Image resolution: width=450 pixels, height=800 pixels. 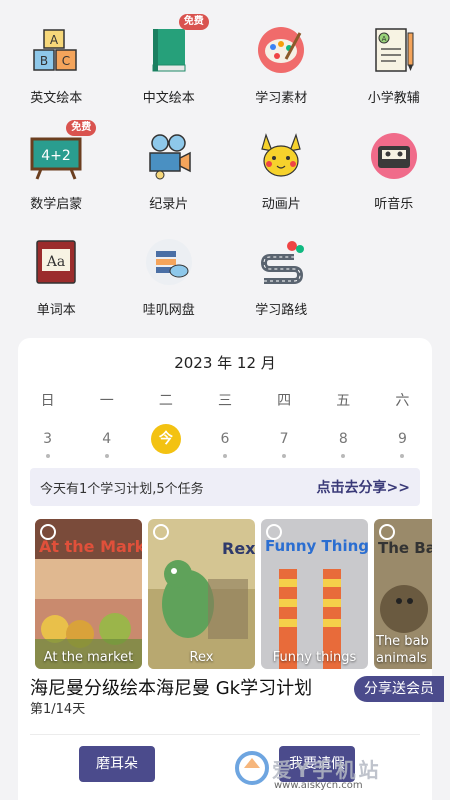 I want to click on pikachu-icon, so click(x=281, y=155).